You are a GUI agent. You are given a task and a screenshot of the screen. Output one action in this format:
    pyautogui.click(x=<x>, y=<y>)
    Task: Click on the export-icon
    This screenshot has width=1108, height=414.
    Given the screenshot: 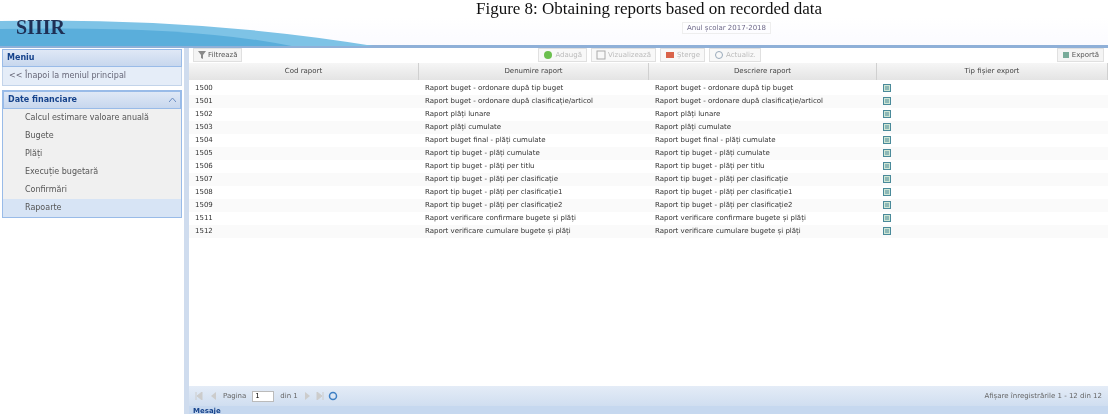 What is the action you would take?
    pyautogui.click(x=1065, y=55)
    